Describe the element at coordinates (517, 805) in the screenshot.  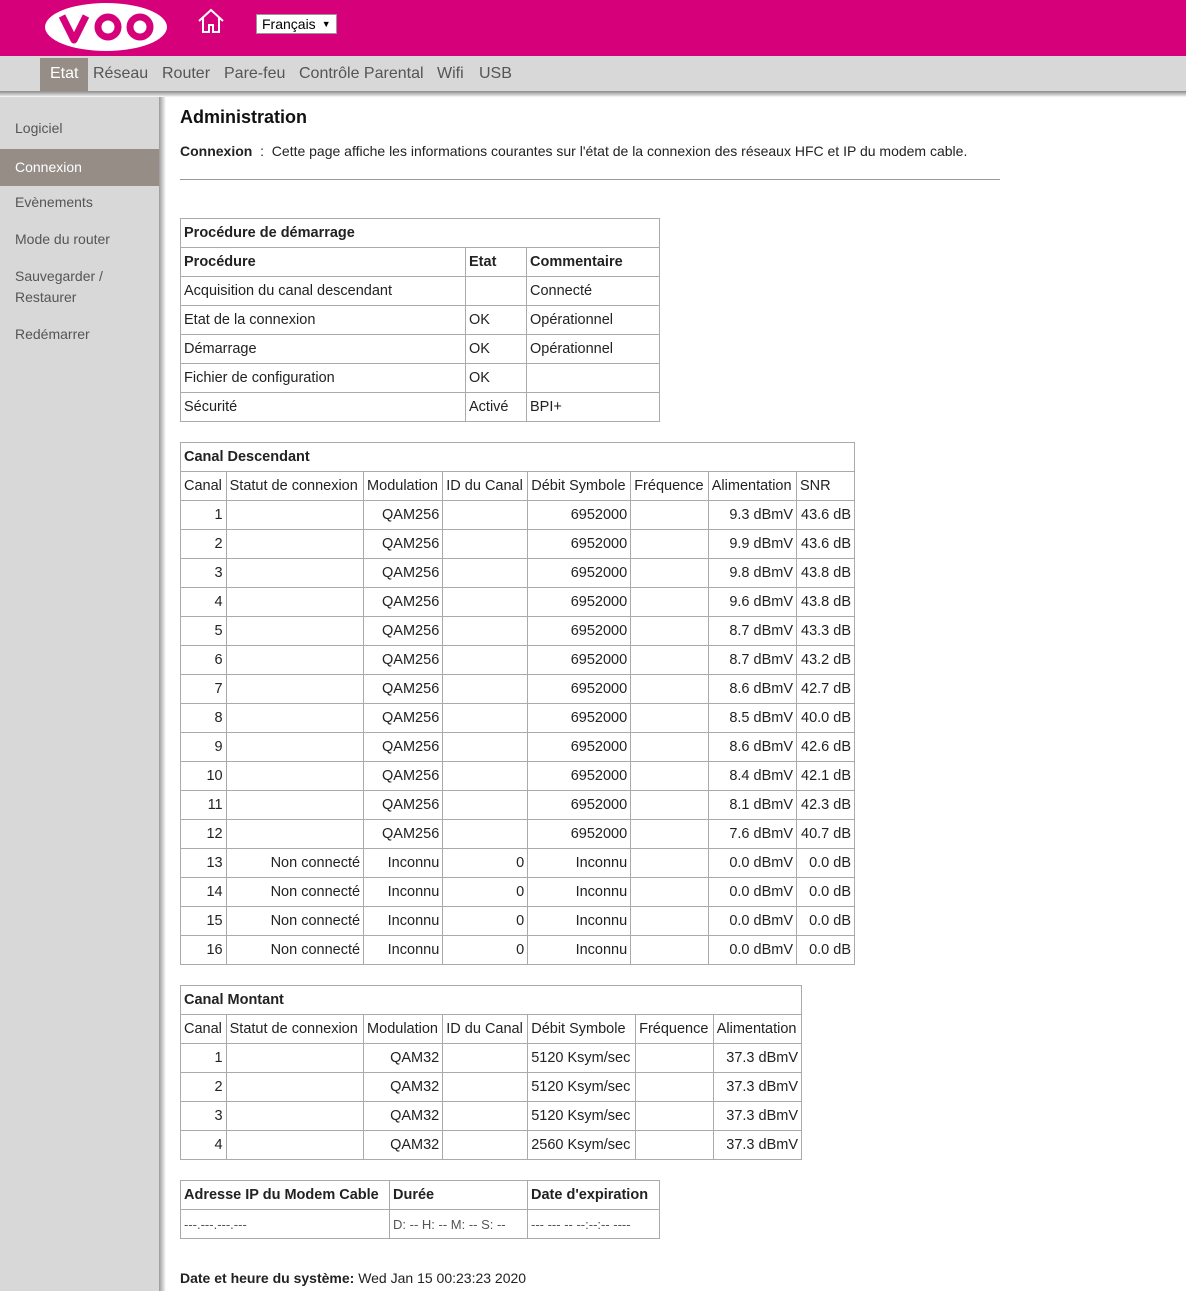
I see `table-row: 11 QAM256 6952000 8.1 dBmV 42.3 dB` at that location.